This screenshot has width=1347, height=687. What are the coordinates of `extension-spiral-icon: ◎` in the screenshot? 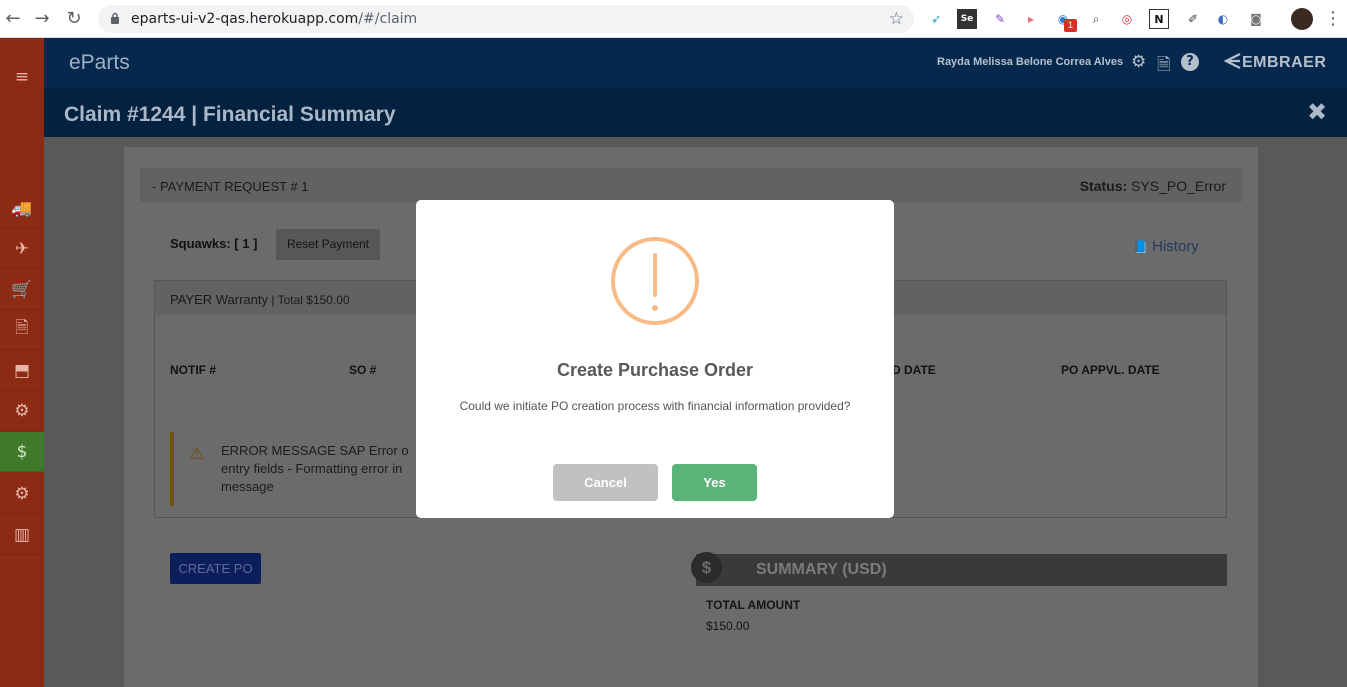 It's located at (1127, 19).